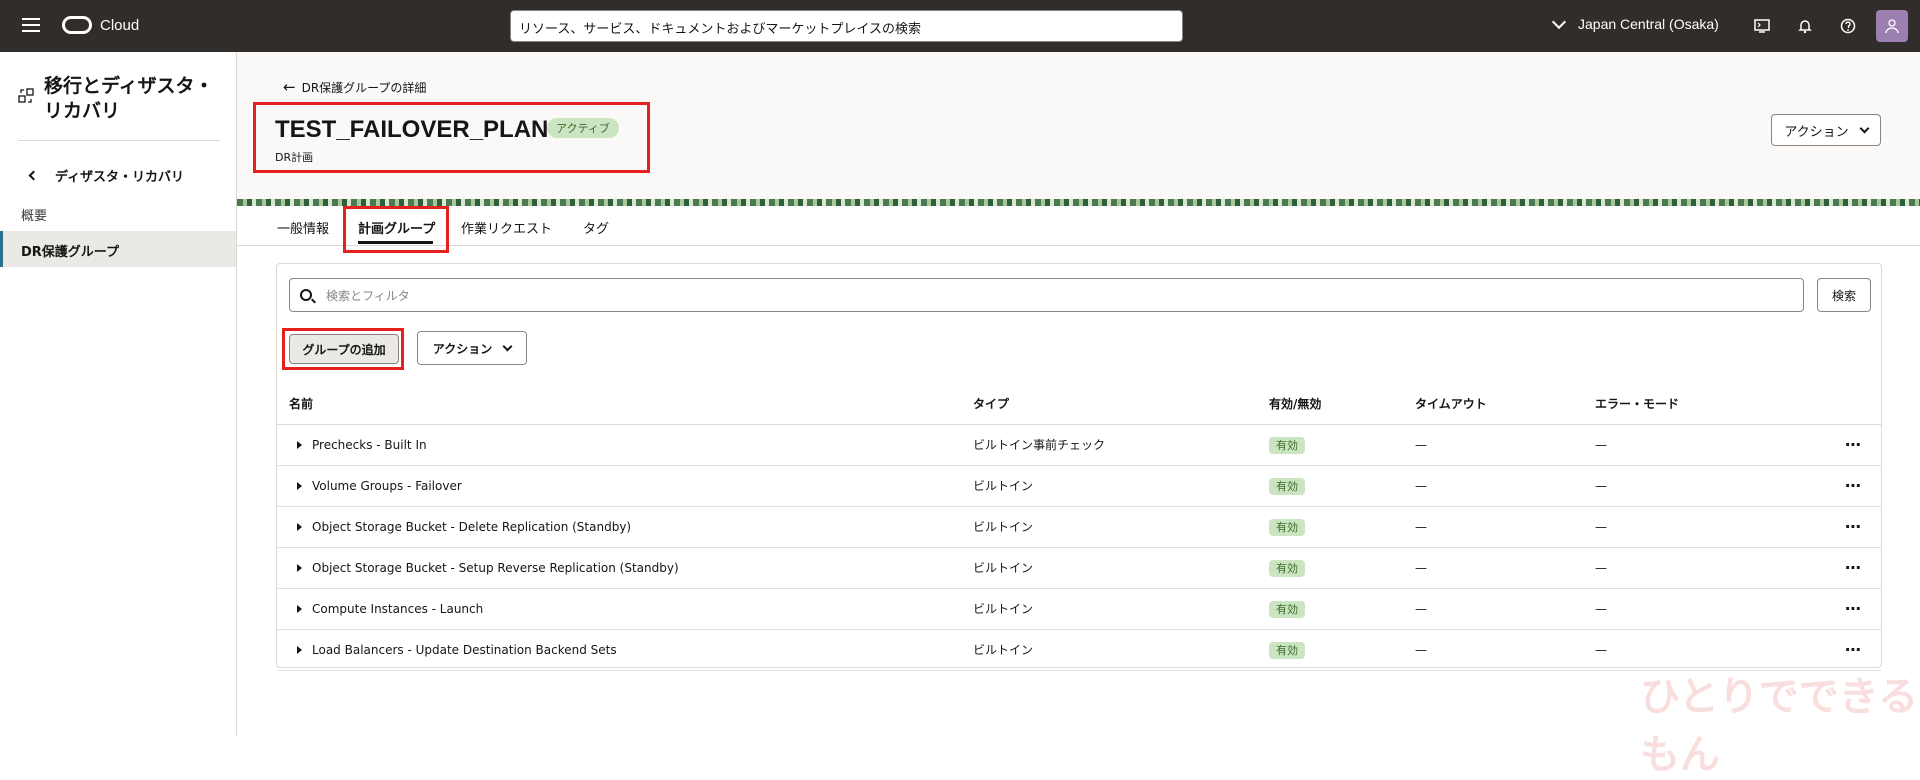 The width and height of the screenshot is (1920, 780). I want to click on header-action-button: アクション, so click(1826, 130).